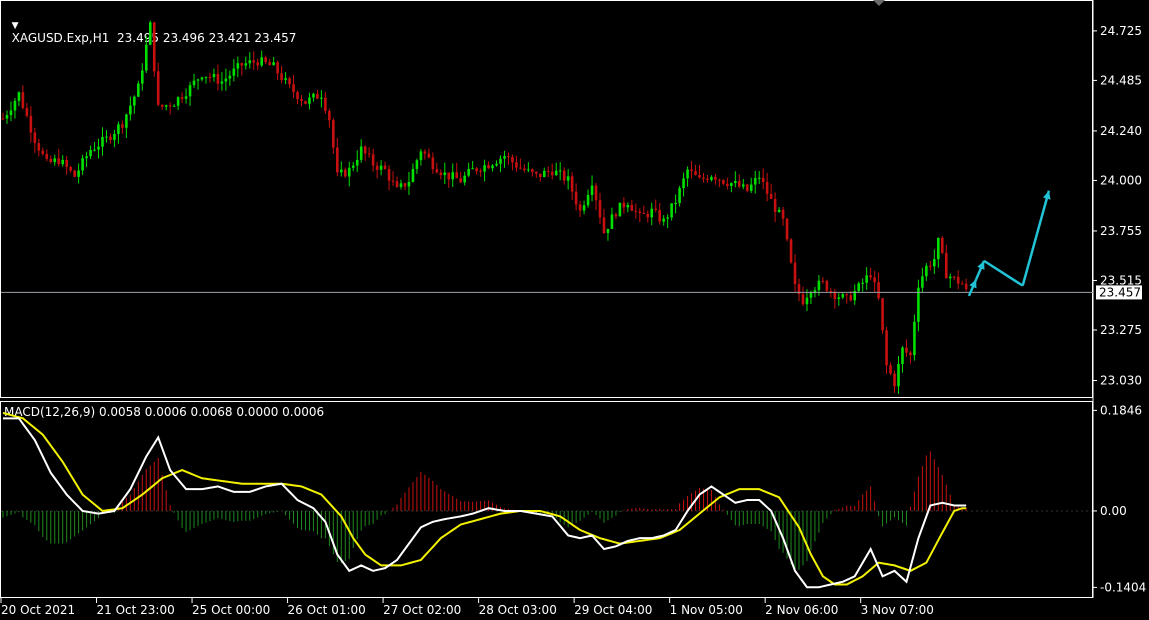  What do you see at coordinates (1121, 180) in the screenshot?
I see `price-tick-label: 24.000` at bounding box center [1121, 180].